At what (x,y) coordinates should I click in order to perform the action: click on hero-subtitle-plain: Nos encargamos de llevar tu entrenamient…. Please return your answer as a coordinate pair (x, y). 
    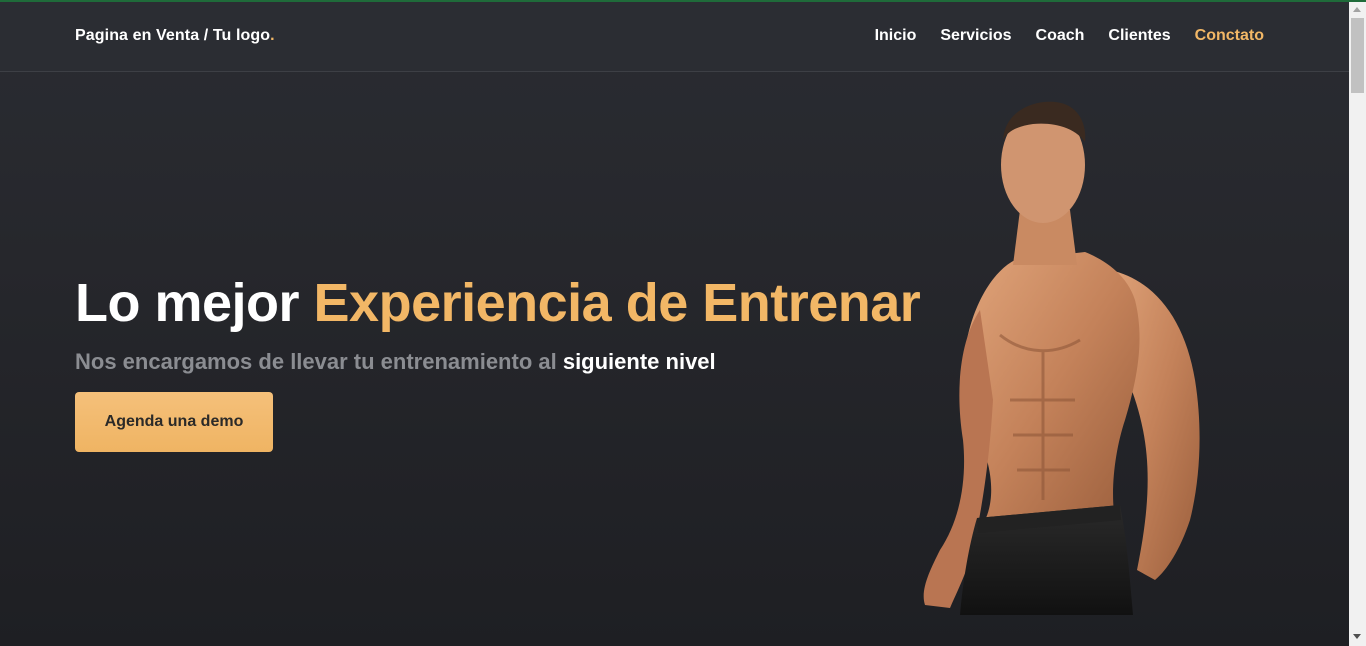
    Looking at the image, I should click on (319, 361).